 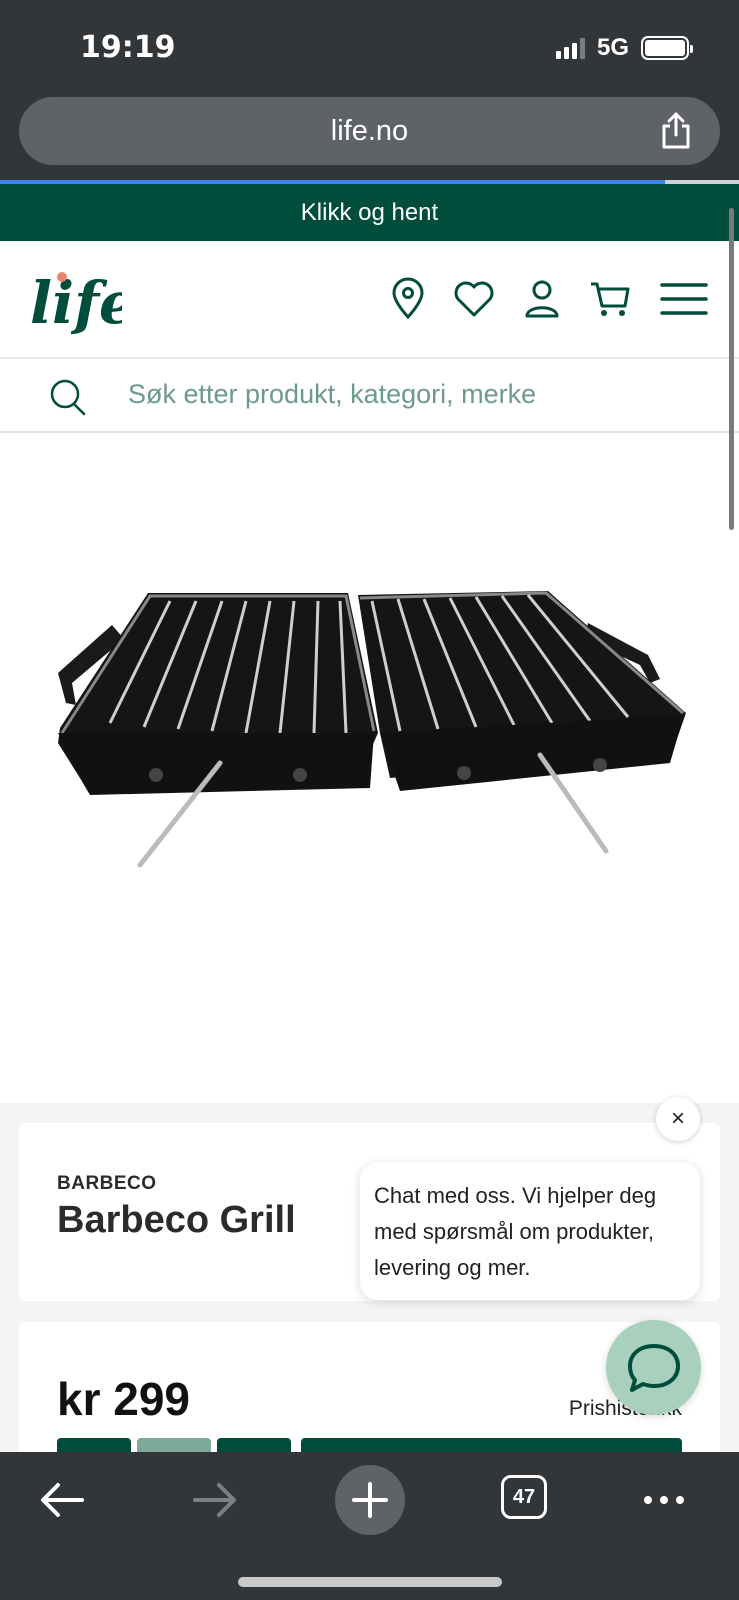 I want to click on plus-icon, so click(x=370, y=1500).